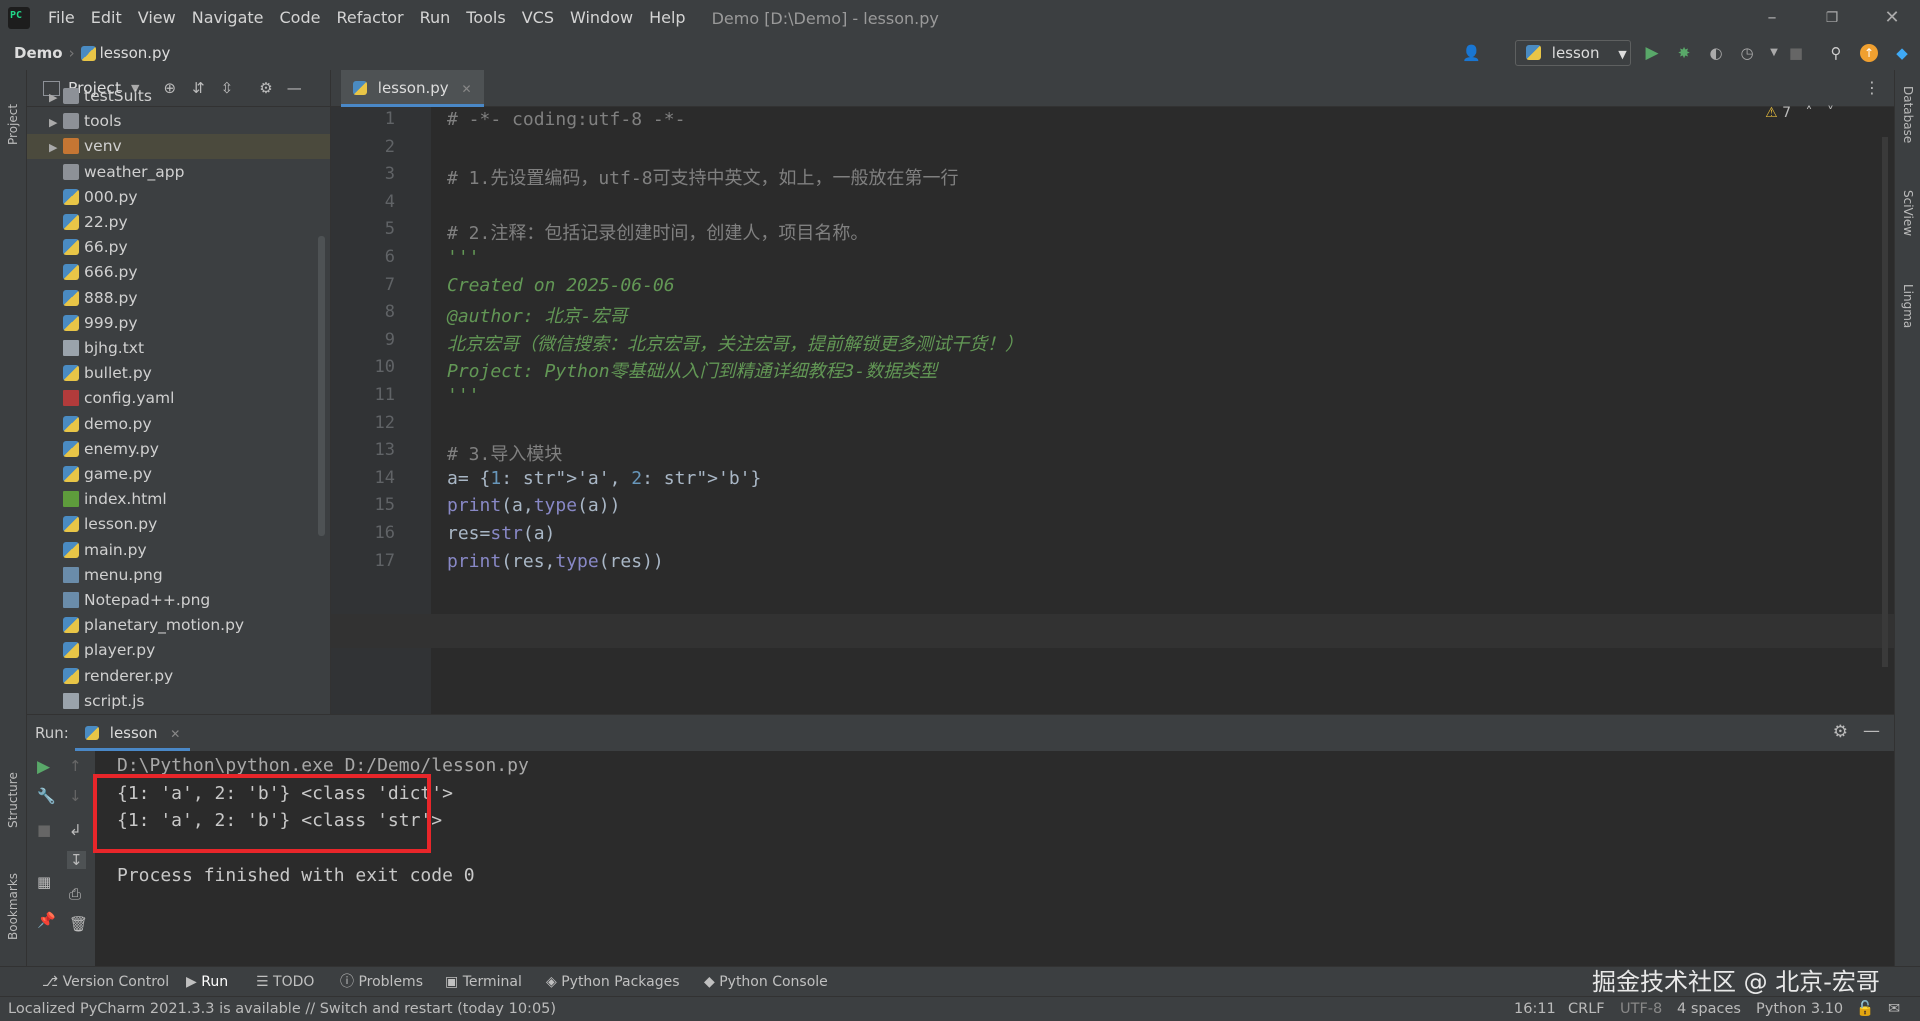 The width and height of the screenshot is (1920, 1021). I want to click on tree-item: renderer.py, so click(118, 676).